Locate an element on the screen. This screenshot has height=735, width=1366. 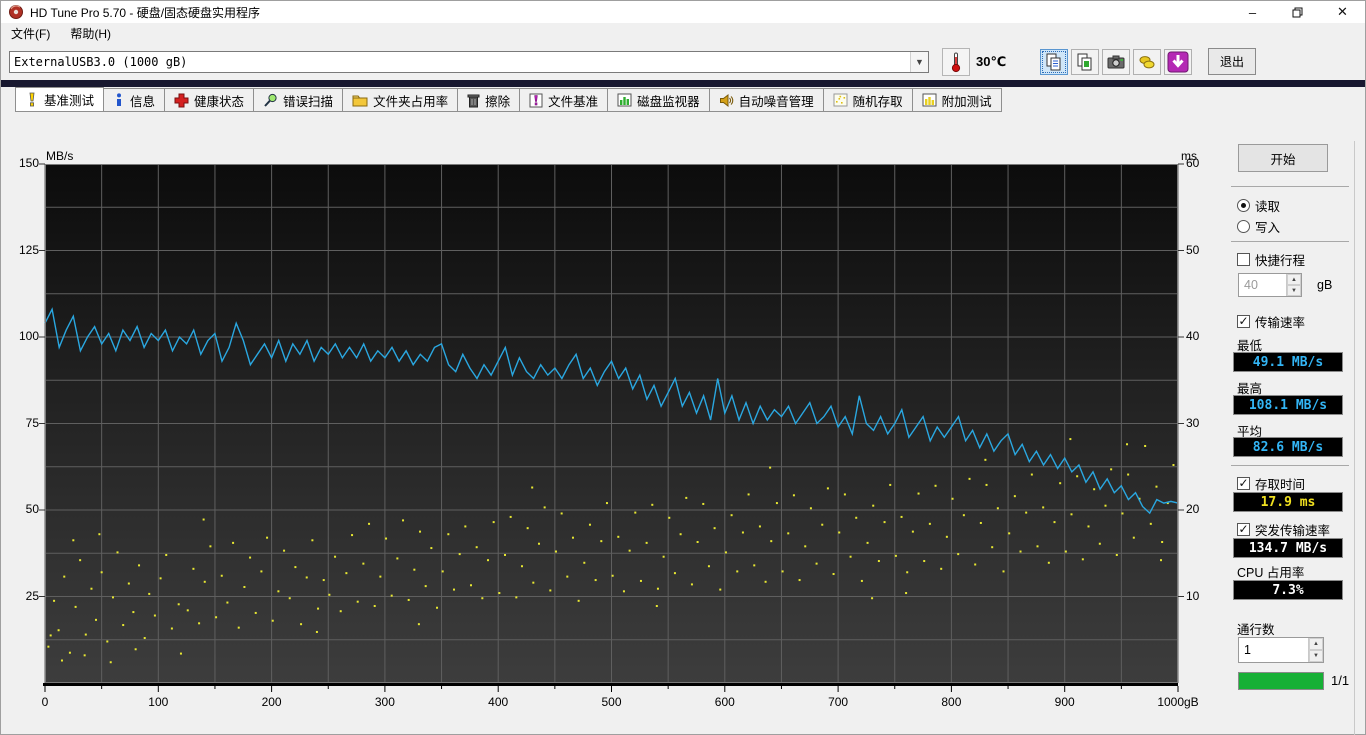
short-stroke-label: 快捷行程 is located at coordinates (1280, 261).